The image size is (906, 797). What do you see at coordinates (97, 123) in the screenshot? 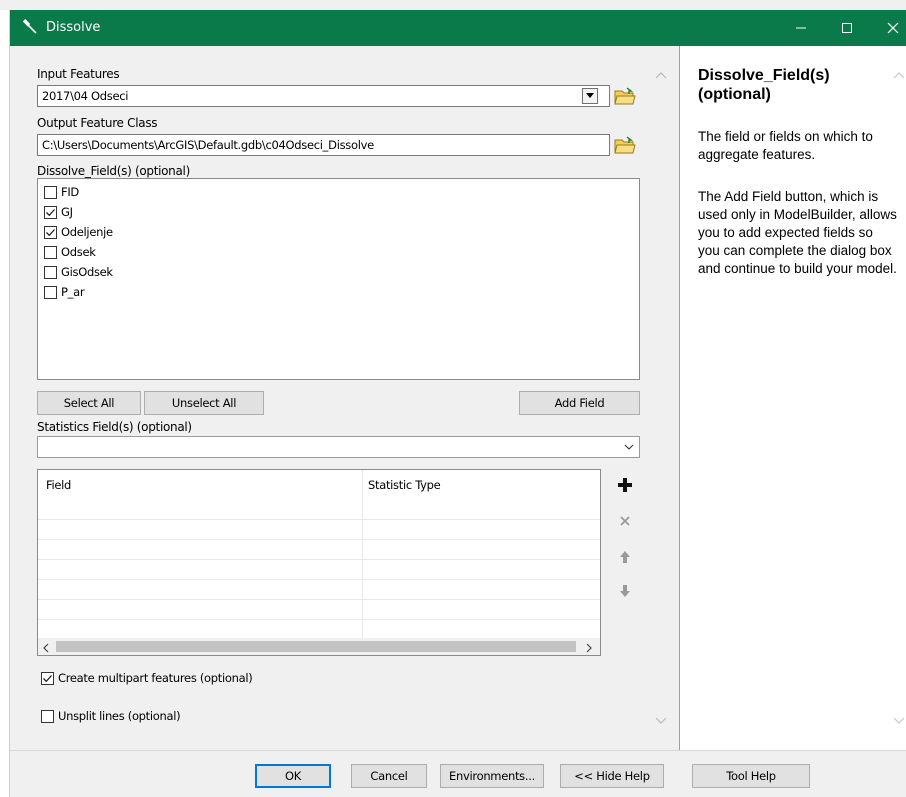
I see `output-feature-class-label: Output Feature Class` at bounding box center [97, 123].